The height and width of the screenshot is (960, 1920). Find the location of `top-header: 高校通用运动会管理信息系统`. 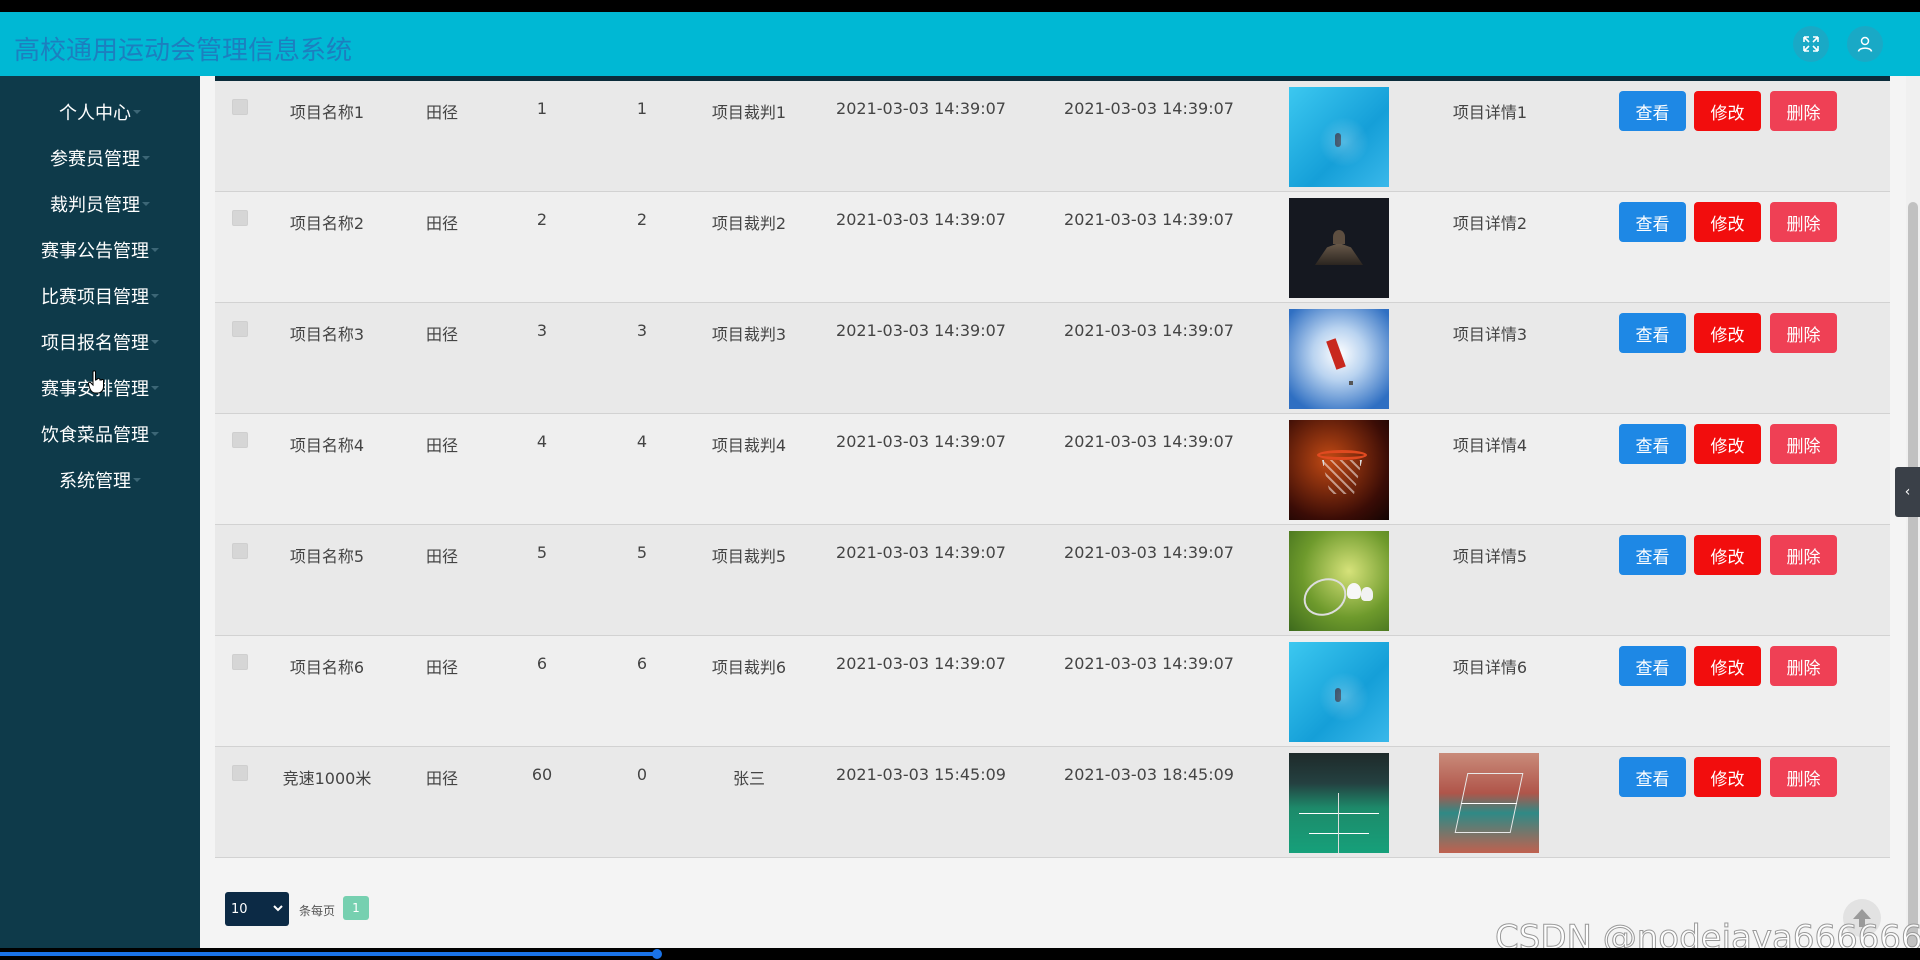

top-header: 高校通用运动会管理信息系统 is located at coordinates (960, 44).